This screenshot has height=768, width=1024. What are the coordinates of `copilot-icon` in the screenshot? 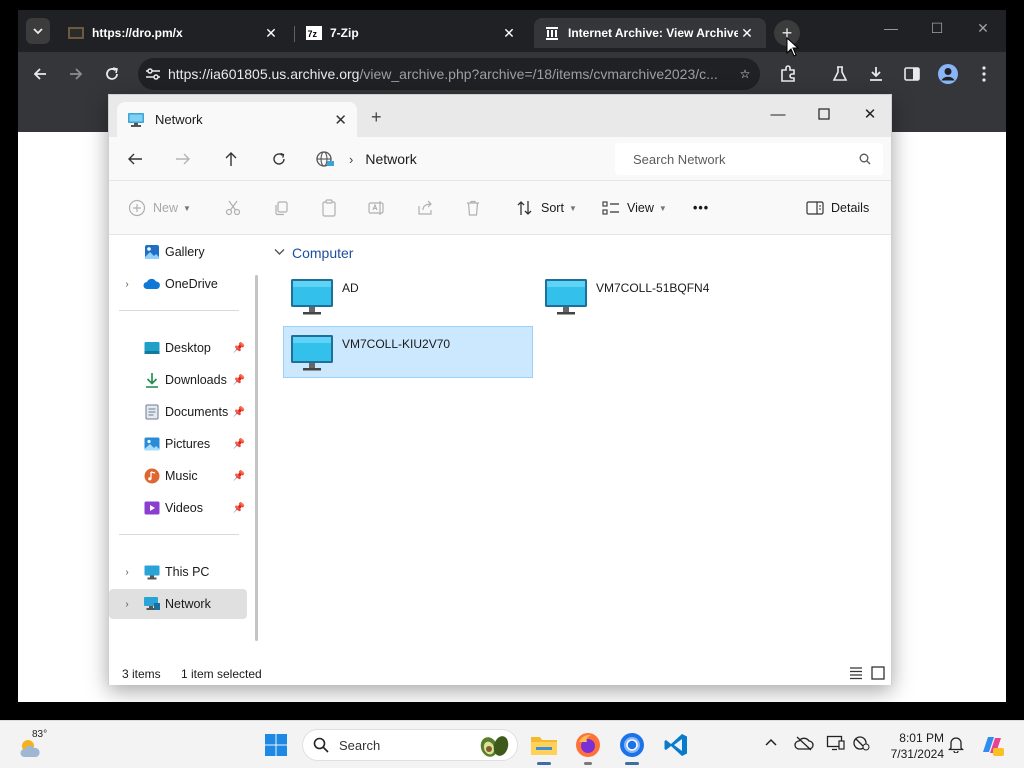 It's located at (992, 745).